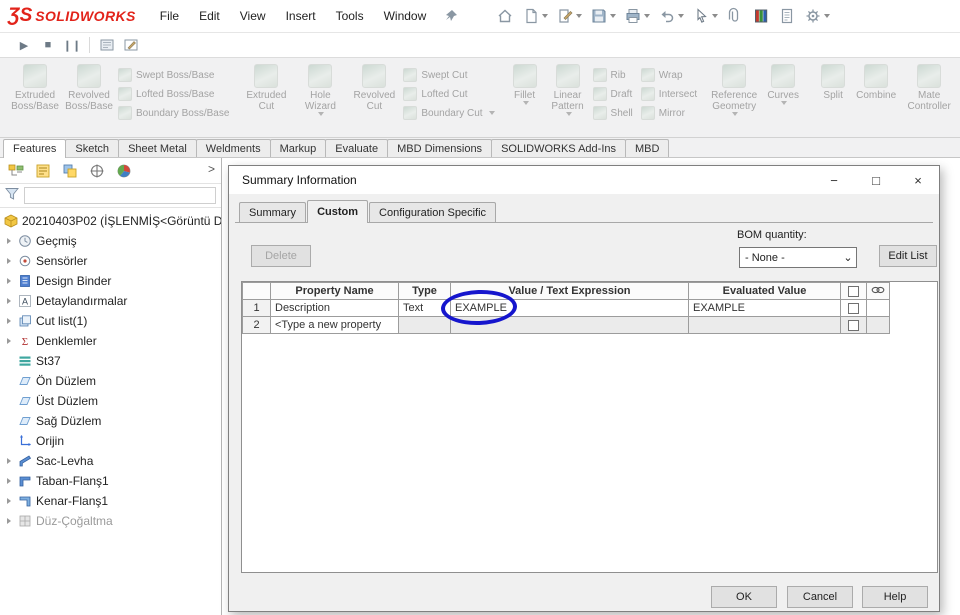 Image resolution: width=960 pixels, height=615 pixels. I want to click on cell-property-name: <Type a new property, so click(334, 325).